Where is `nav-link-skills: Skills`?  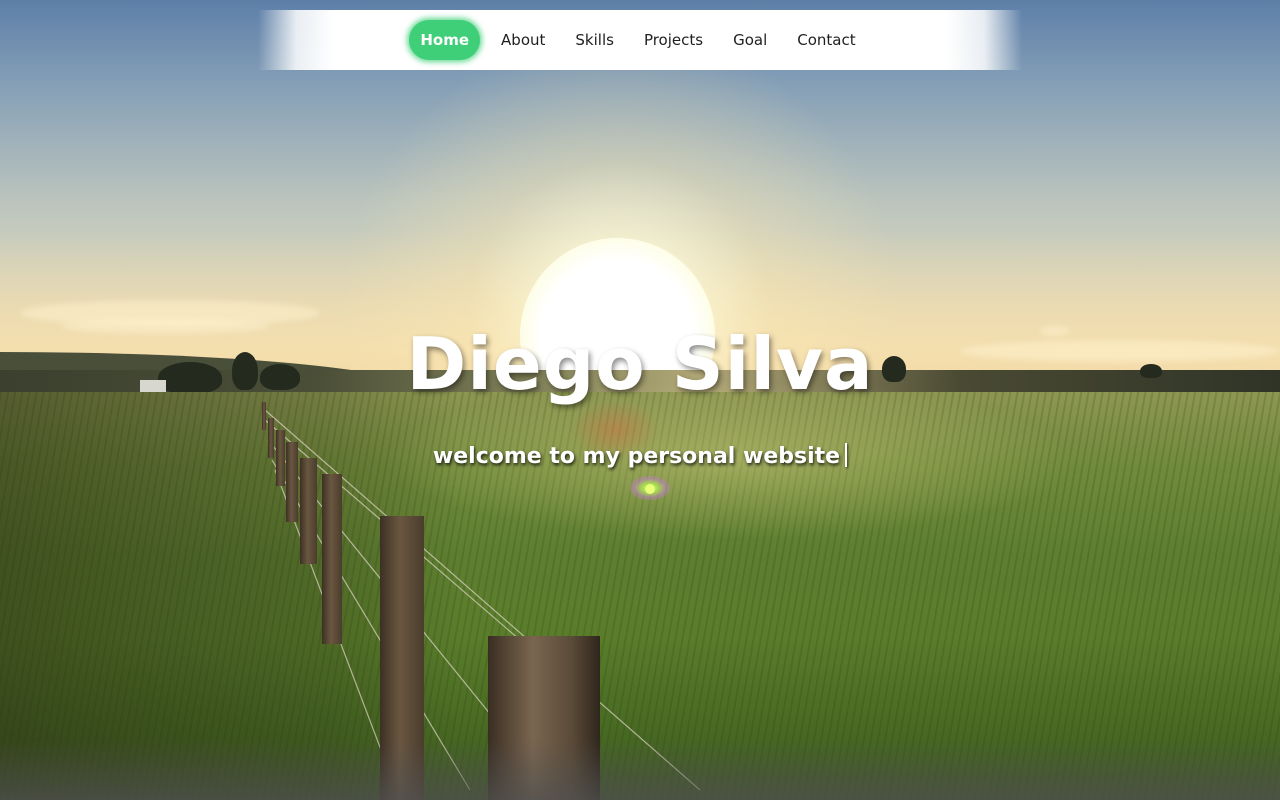 nav-link-skills: Skills is located at coordinates (594, 40).